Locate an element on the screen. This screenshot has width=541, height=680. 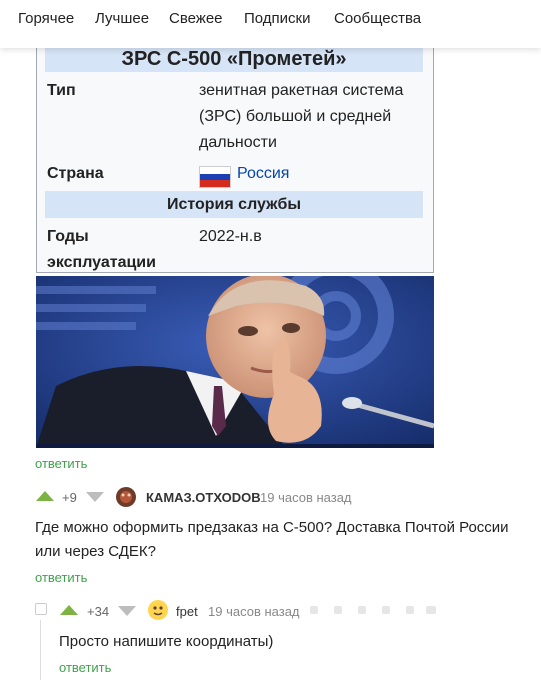
nav-fresh: Свежее is located at coordinates (196, 18).